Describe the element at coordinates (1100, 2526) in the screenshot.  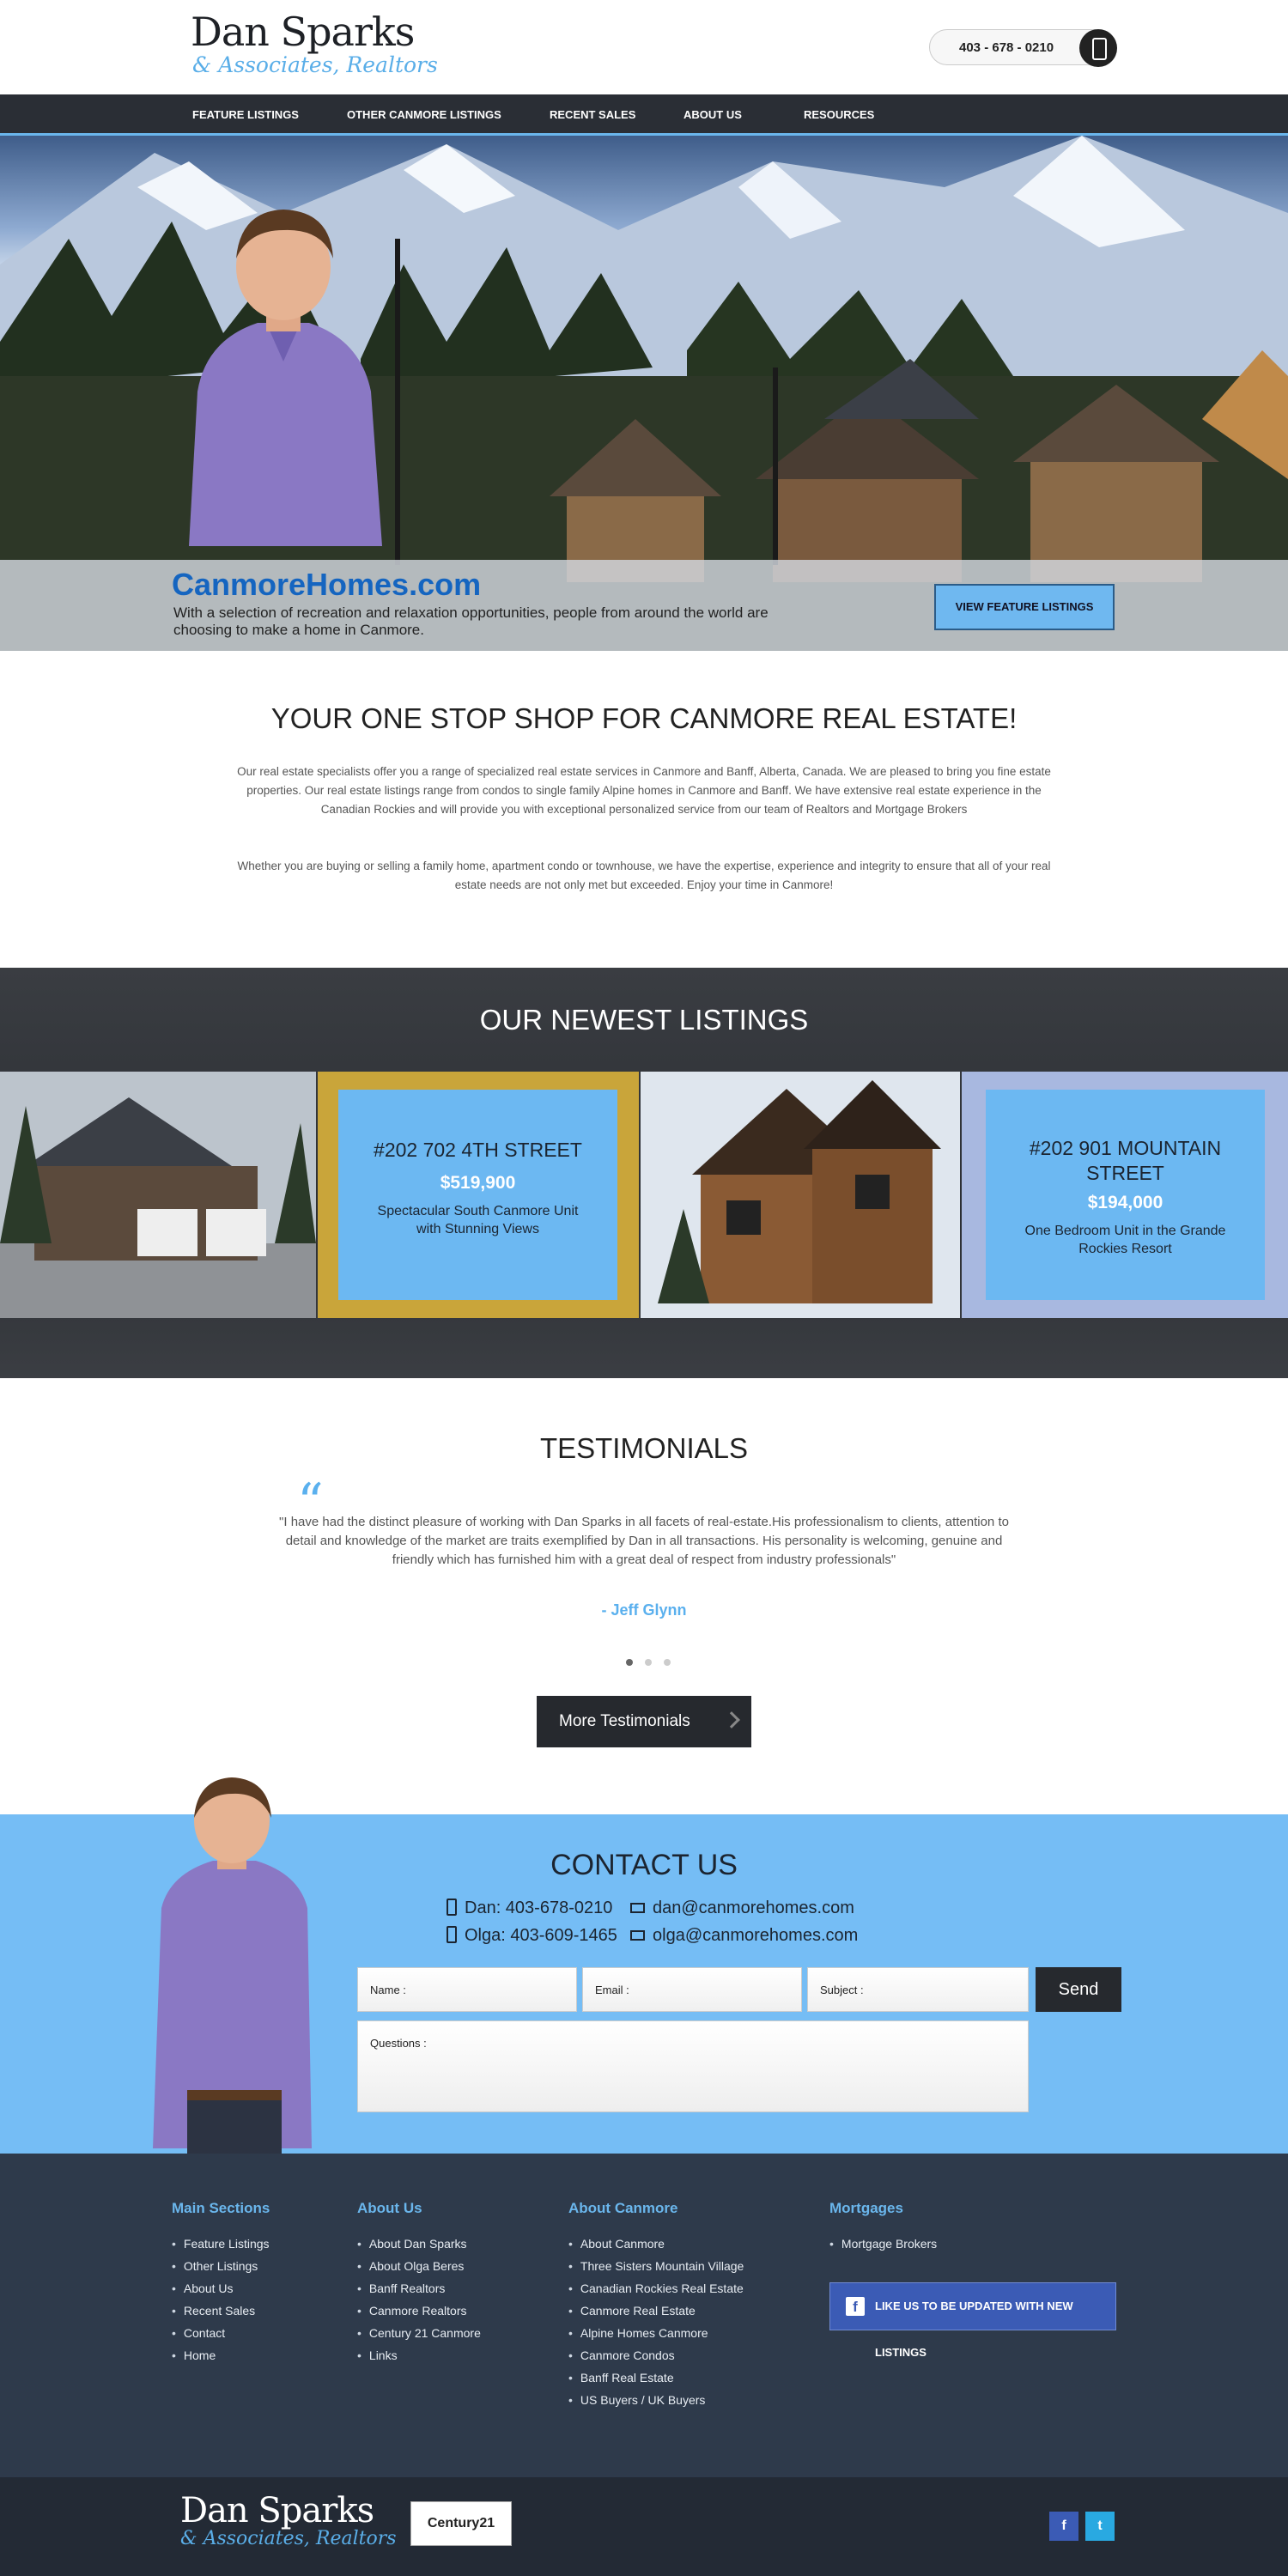
I see `twitter-icon: t` at that location.